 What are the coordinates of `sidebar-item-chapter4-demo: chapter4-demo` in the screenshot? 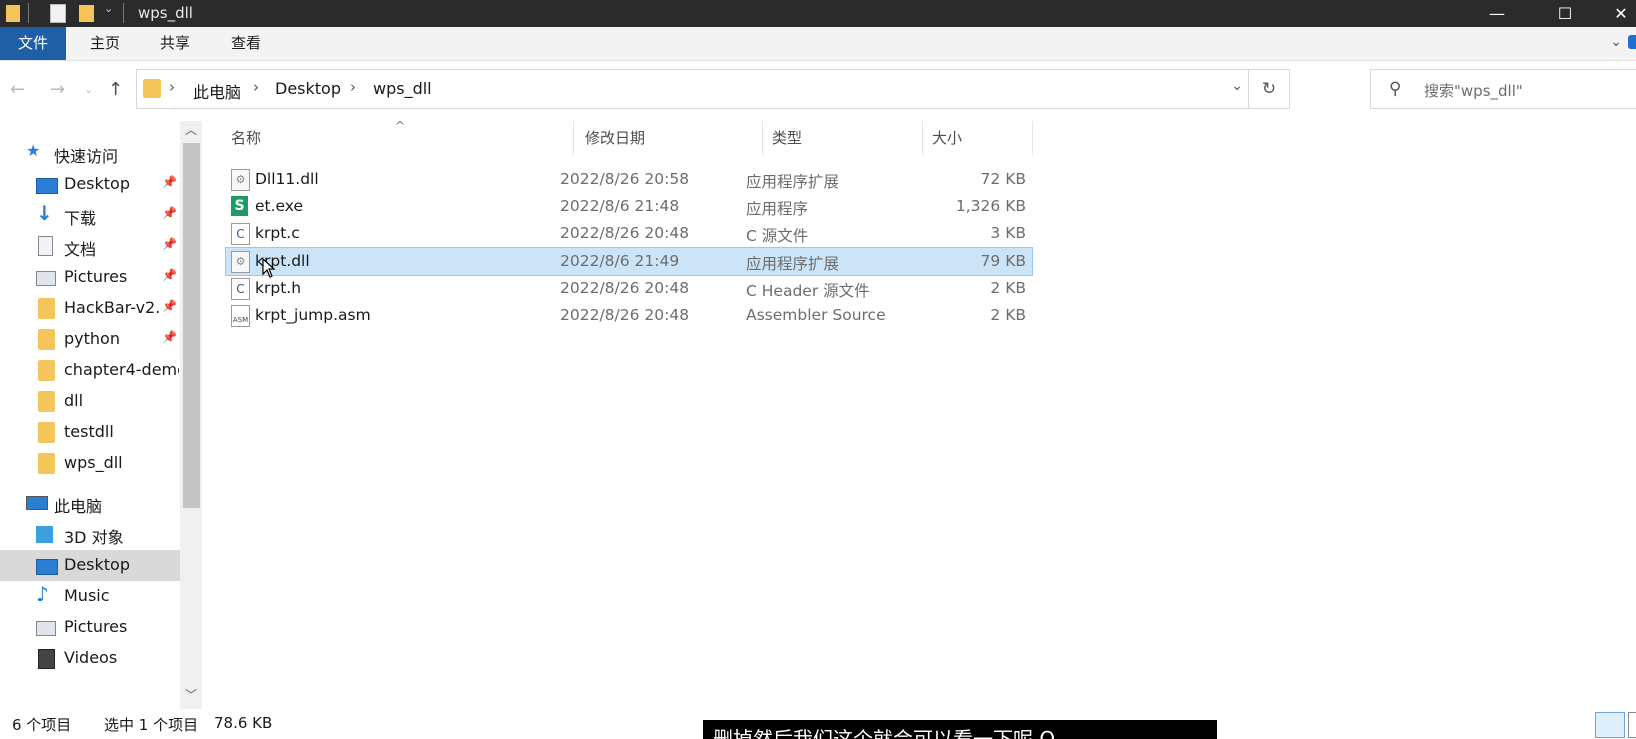 It's located at (90, 370).